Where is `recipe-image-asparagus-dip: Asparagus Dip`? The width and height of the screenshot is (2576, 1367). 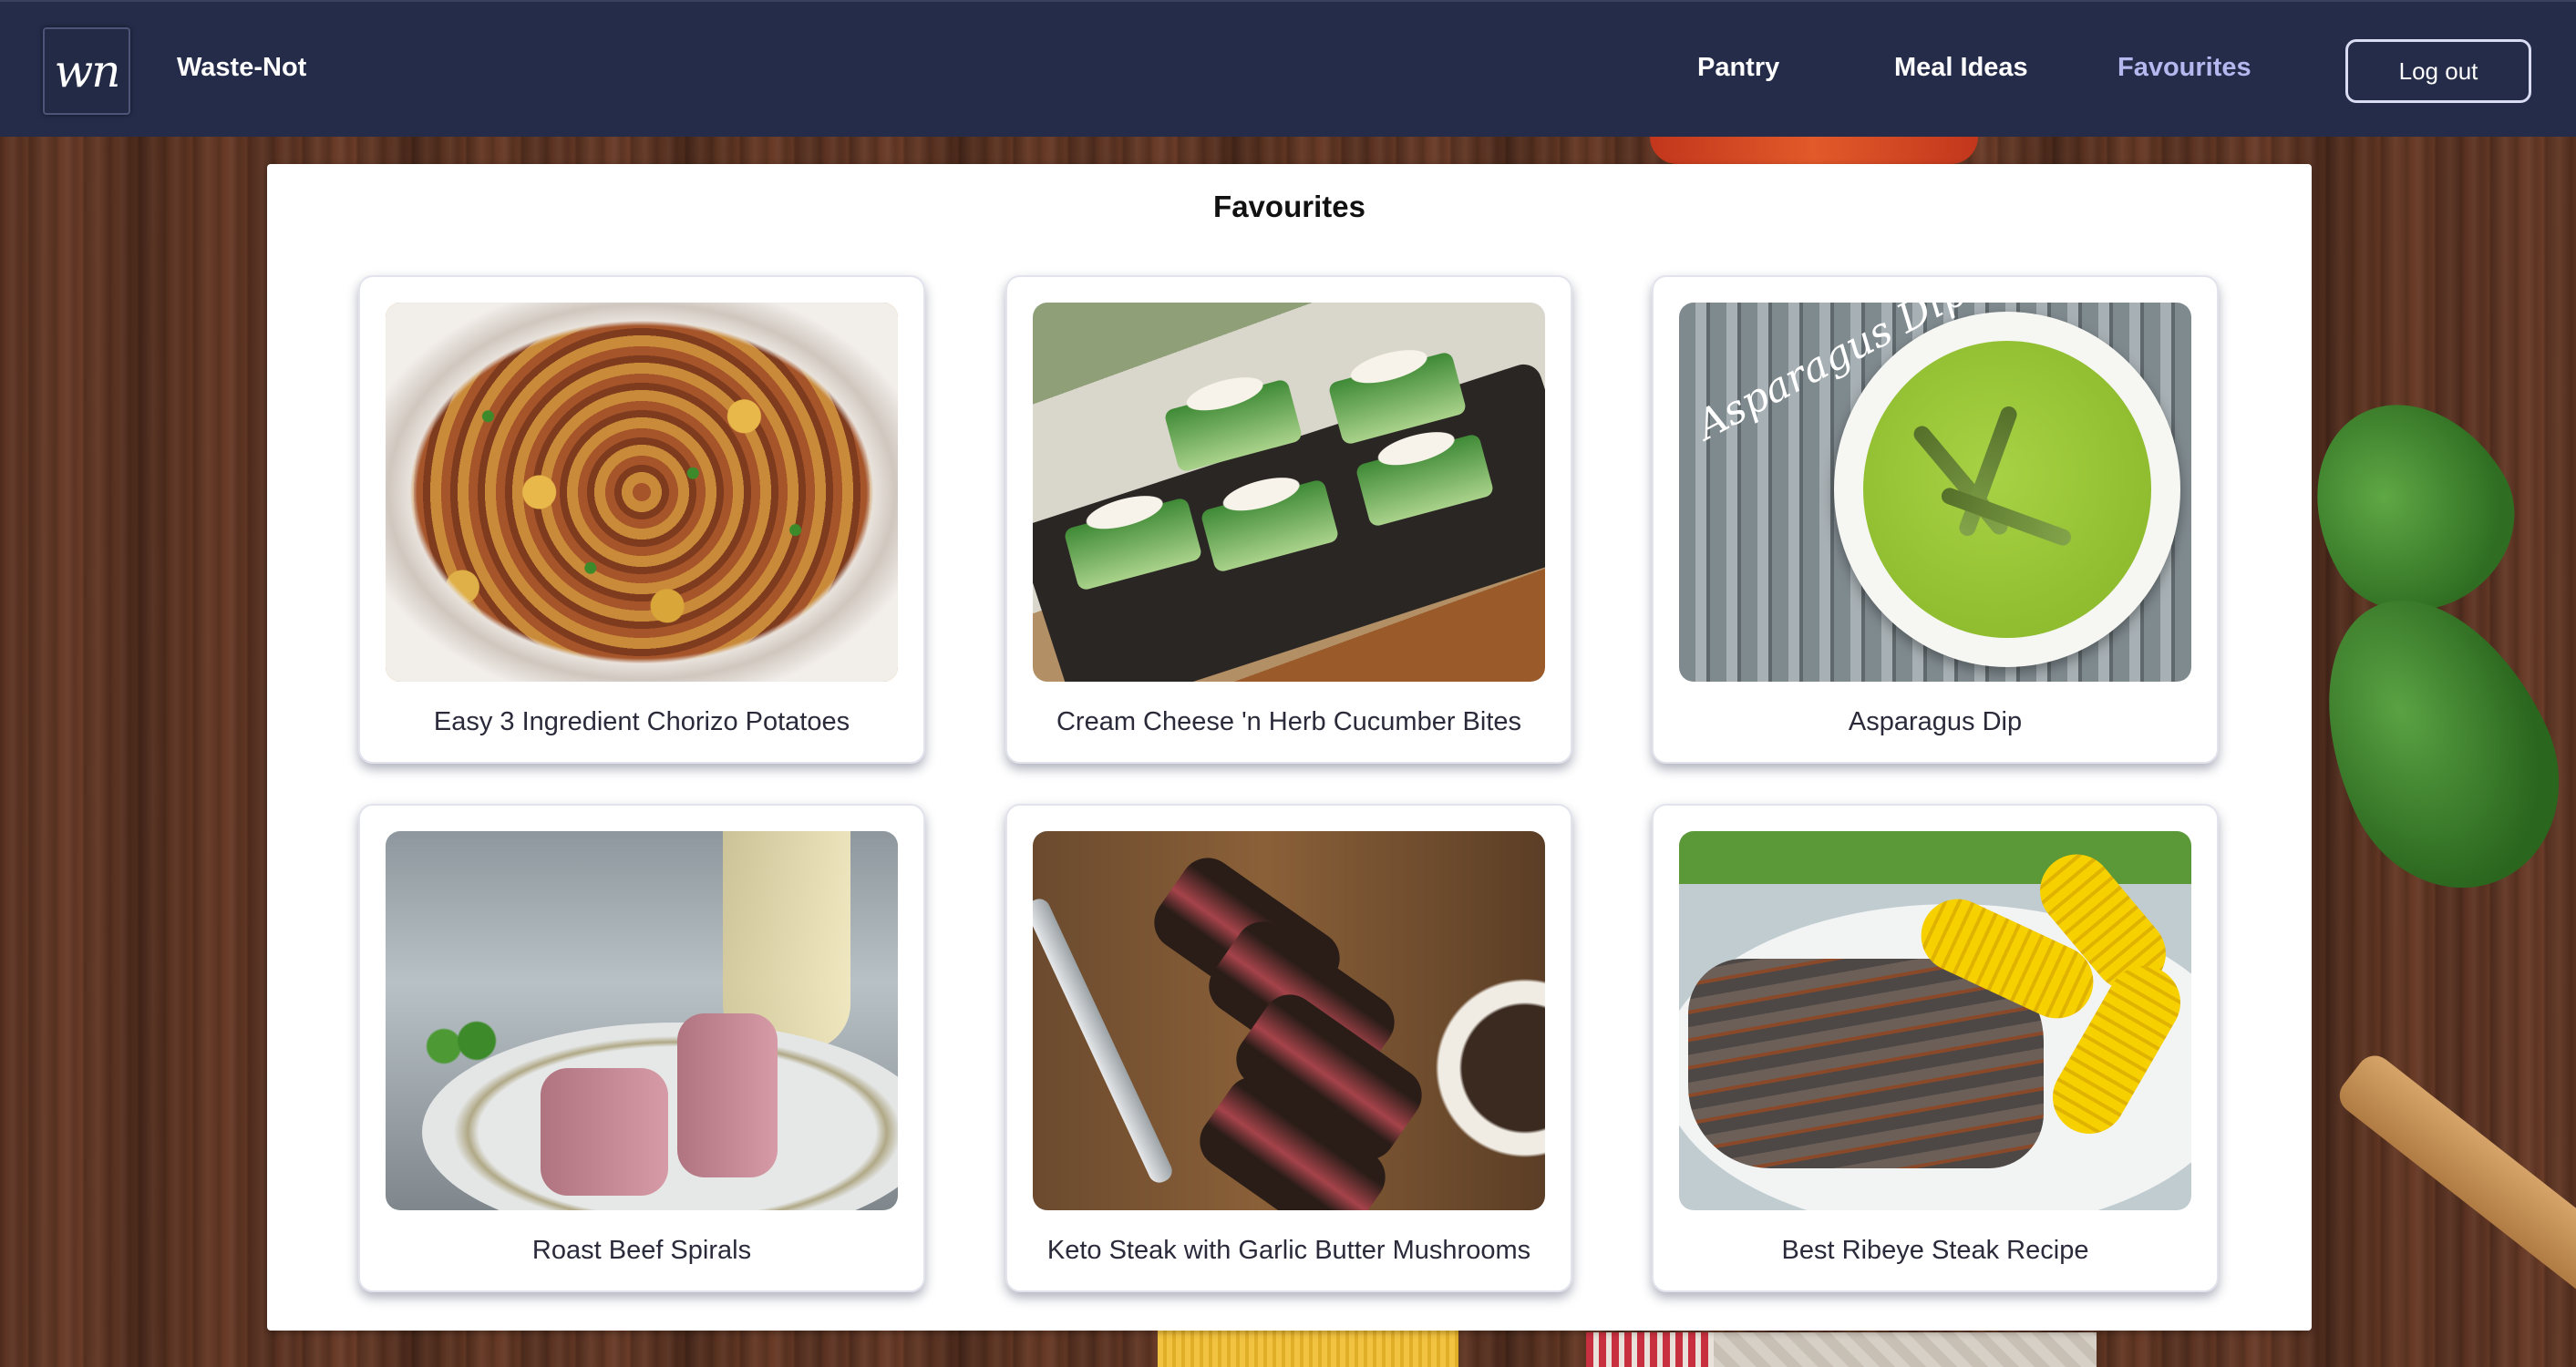 recipe-image-asparagus-dip: Asparagus Dip is located at coordinates (1935, 493).